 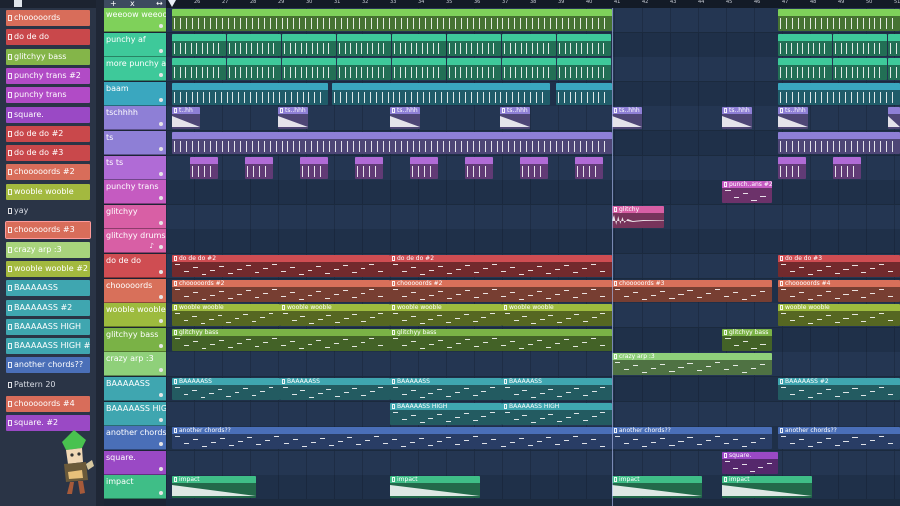 What do you see at coordinates (48, 153) in the screenshot?
I see `pattern-item: do de do #3` at bounding box center [48, 153].